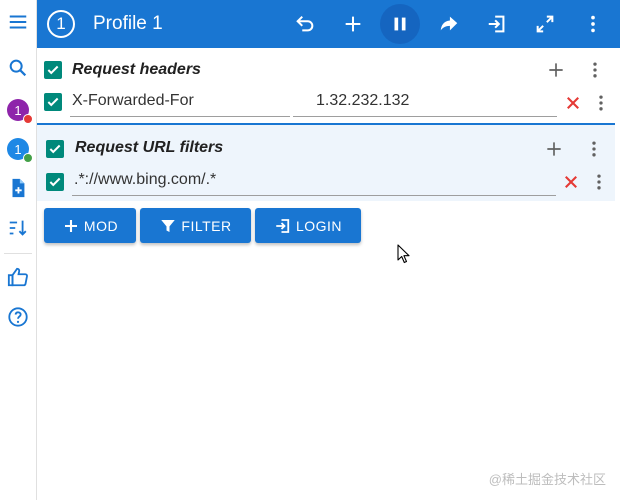 Image resolution: width=620 pixels, height=500 pixels. What do you see at coordinates (403, 254) in the screenshot?
I see `mouse-cursor-icon` at bounding box center [403, 254].